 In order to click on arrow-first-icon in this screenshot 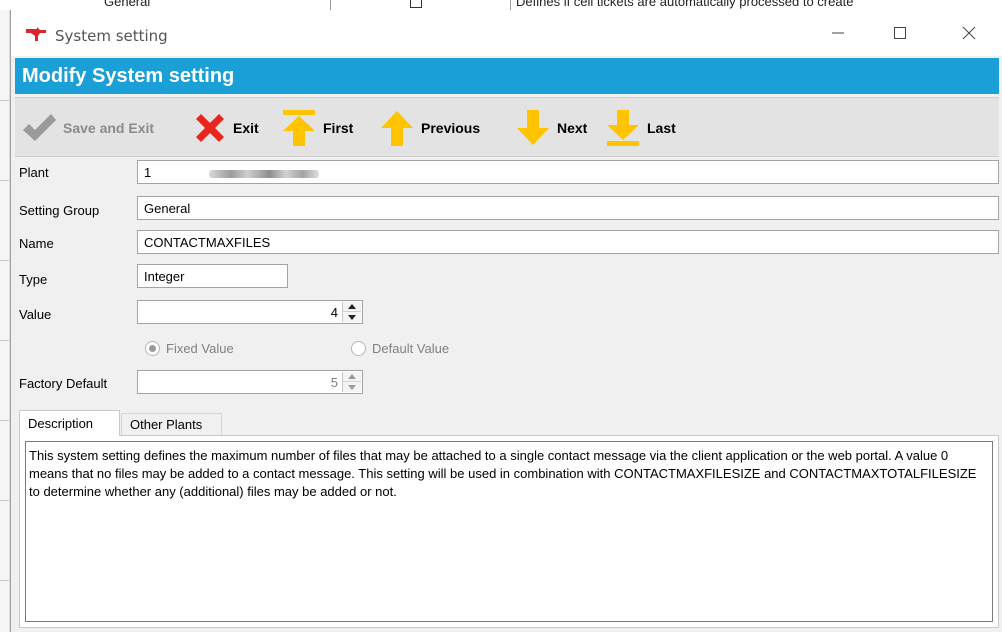, I will do `click(299, 128)`.